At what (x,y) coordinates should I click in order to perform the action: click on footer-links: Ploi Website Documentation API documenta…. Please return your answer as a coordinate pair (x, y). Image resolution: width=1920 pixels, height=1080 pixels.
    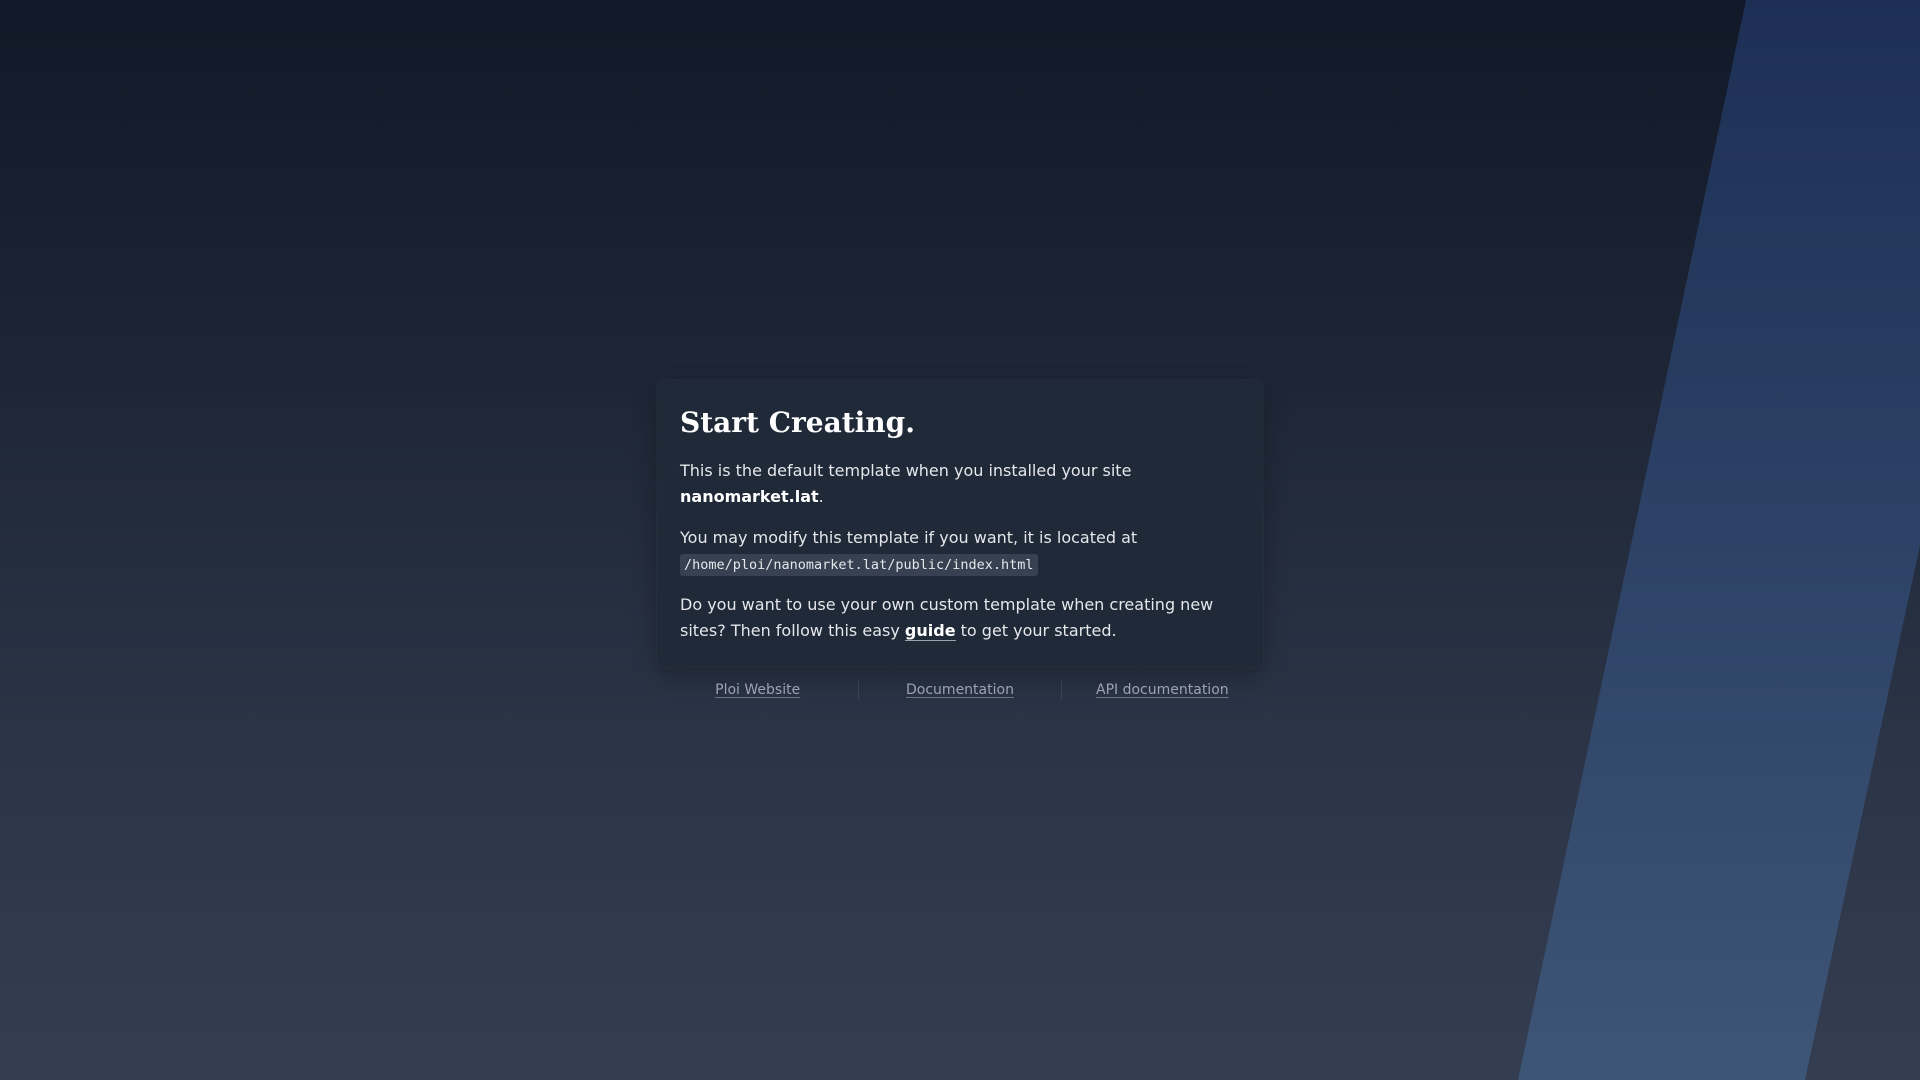
    Looking at the image, I should click on (960, 690).